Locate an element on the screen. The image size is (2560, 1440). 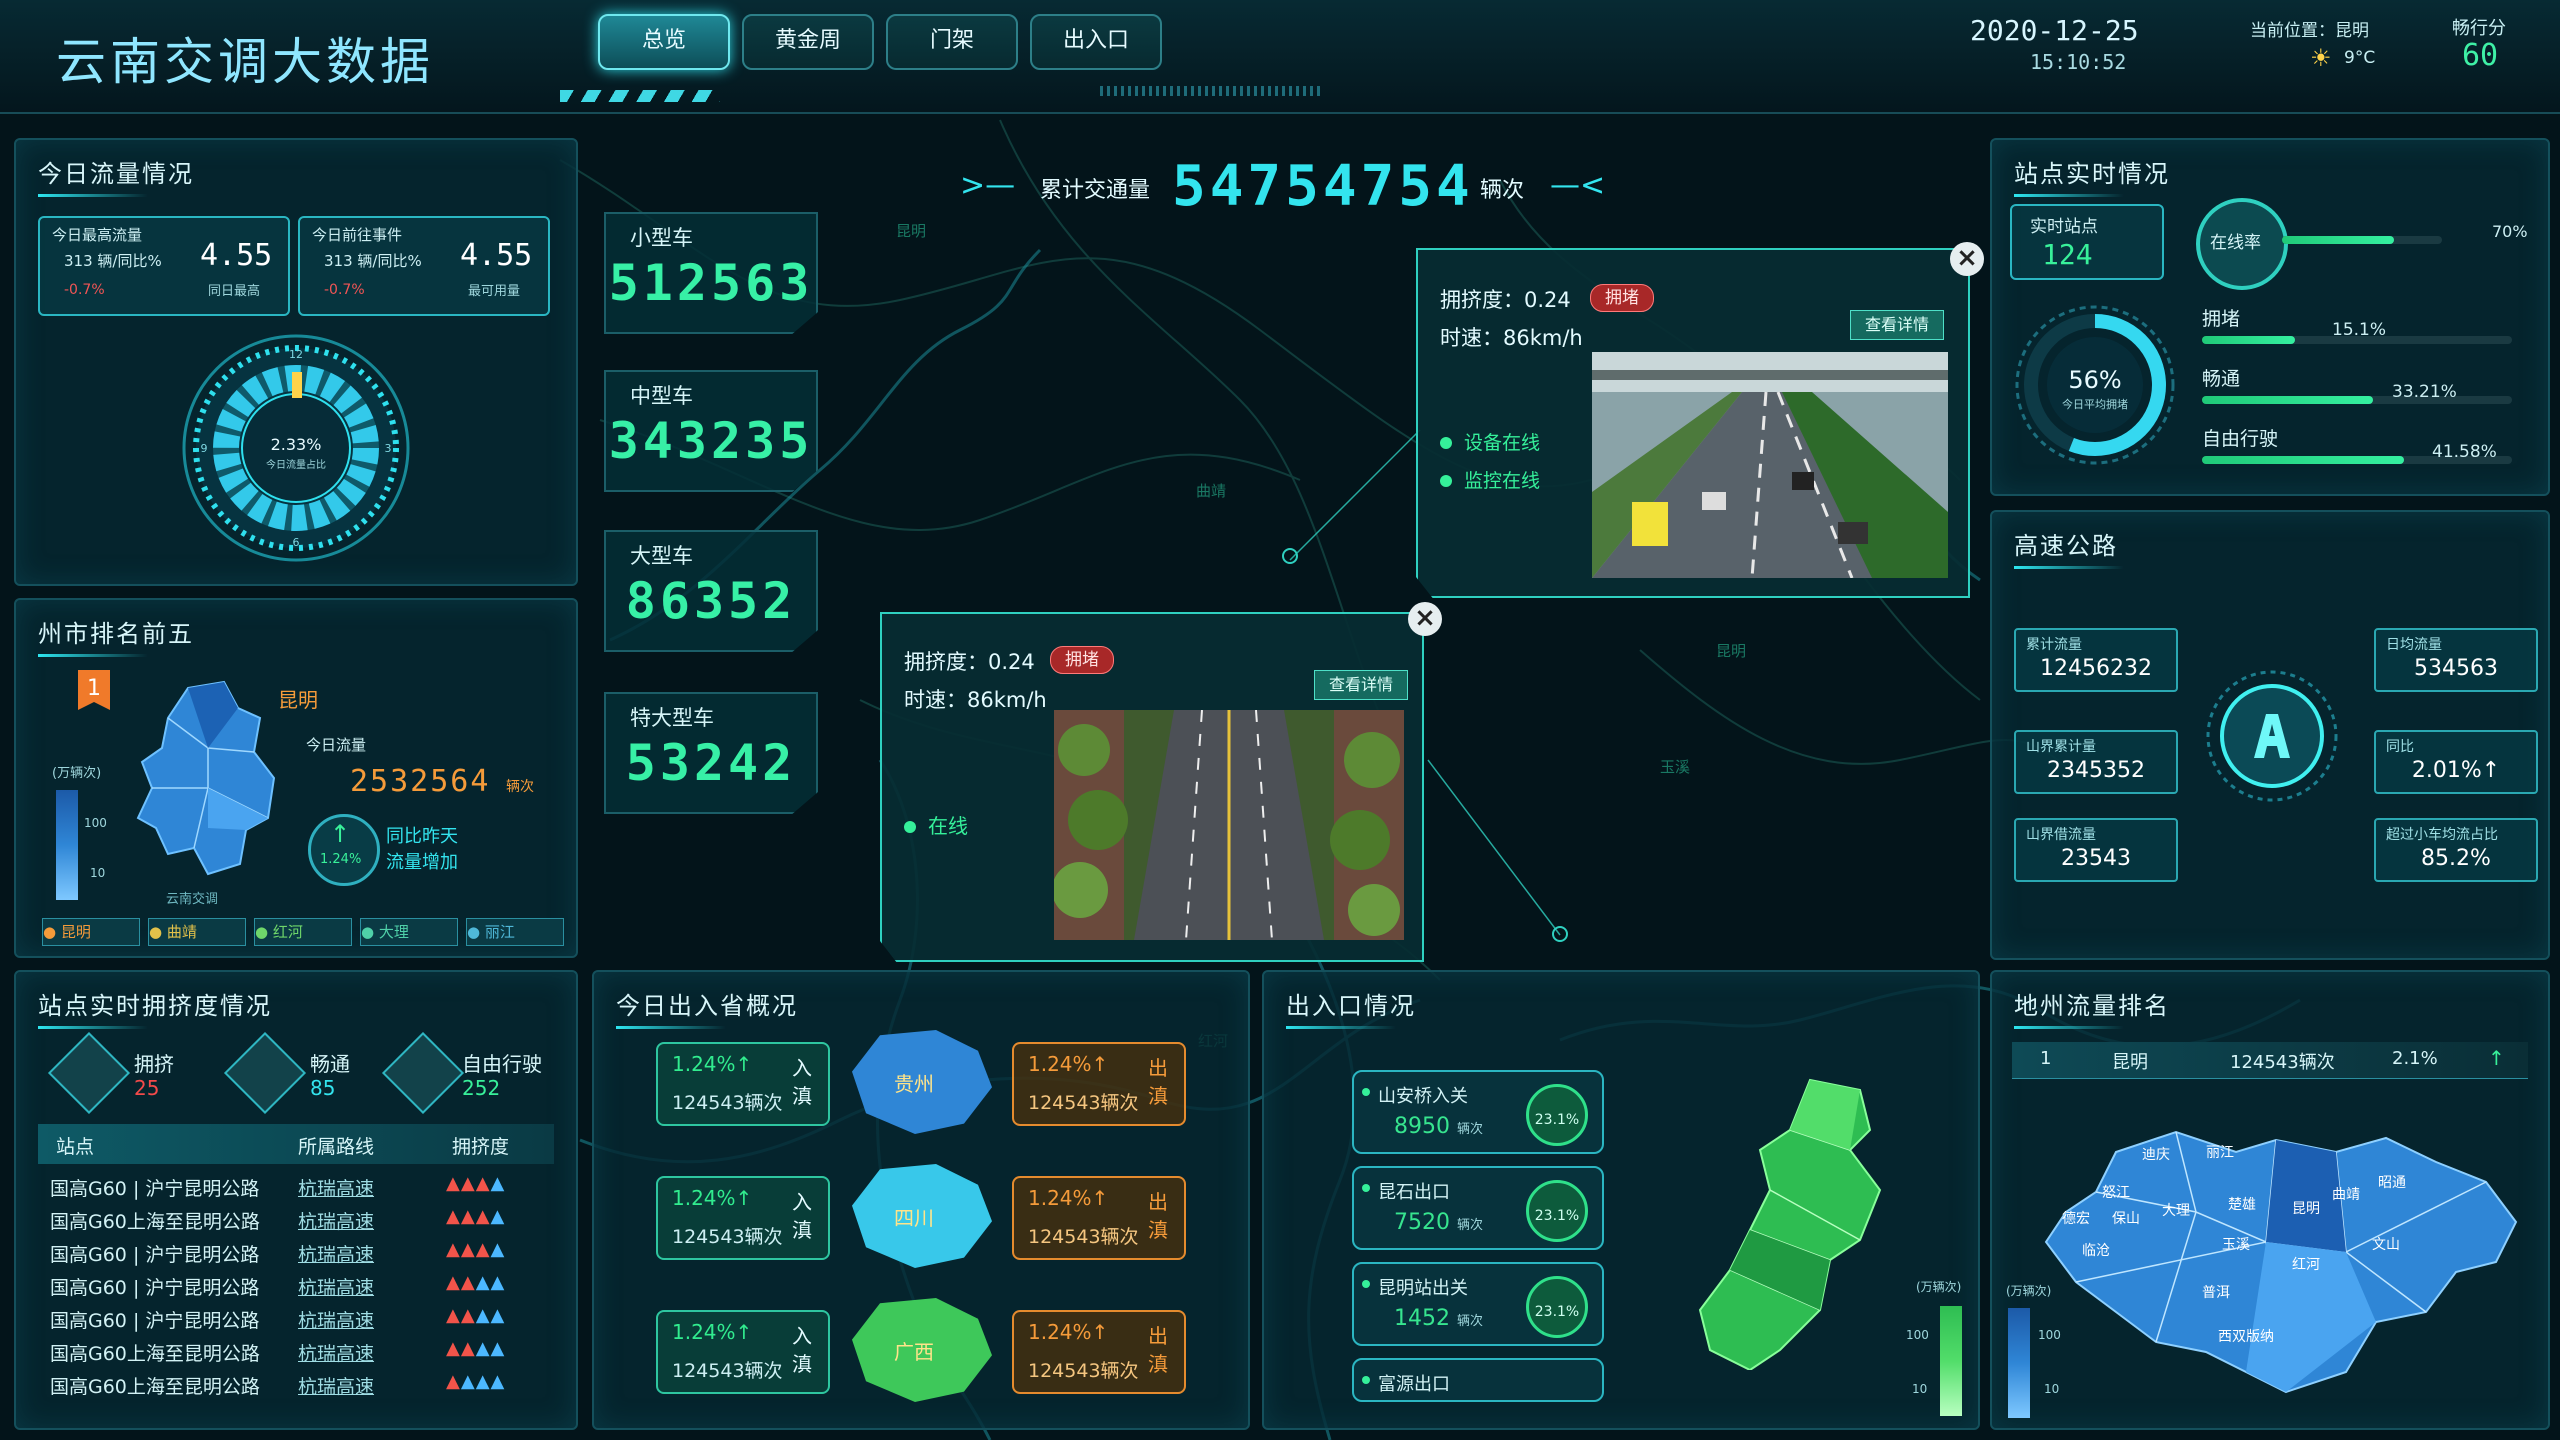
card-sub: -0.7% is located at coordinates (84, 290).